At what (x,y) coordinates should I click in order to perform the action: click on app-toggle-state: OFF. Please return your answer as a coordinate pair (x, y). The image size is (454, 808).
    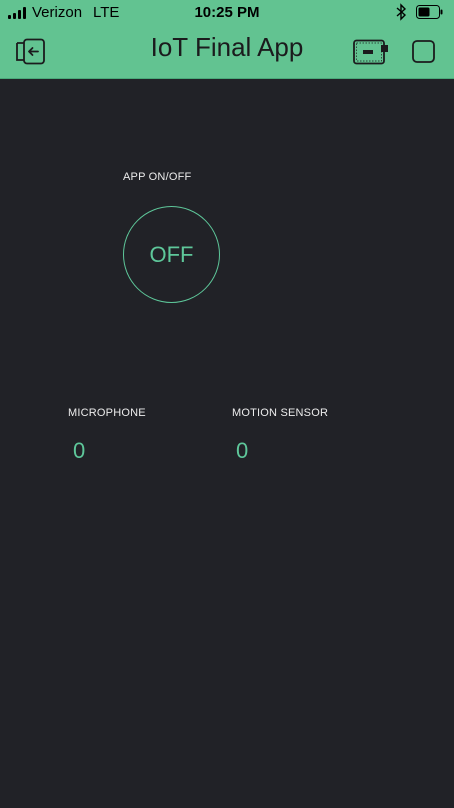
    Looking at the image, I should click on (171, 254).